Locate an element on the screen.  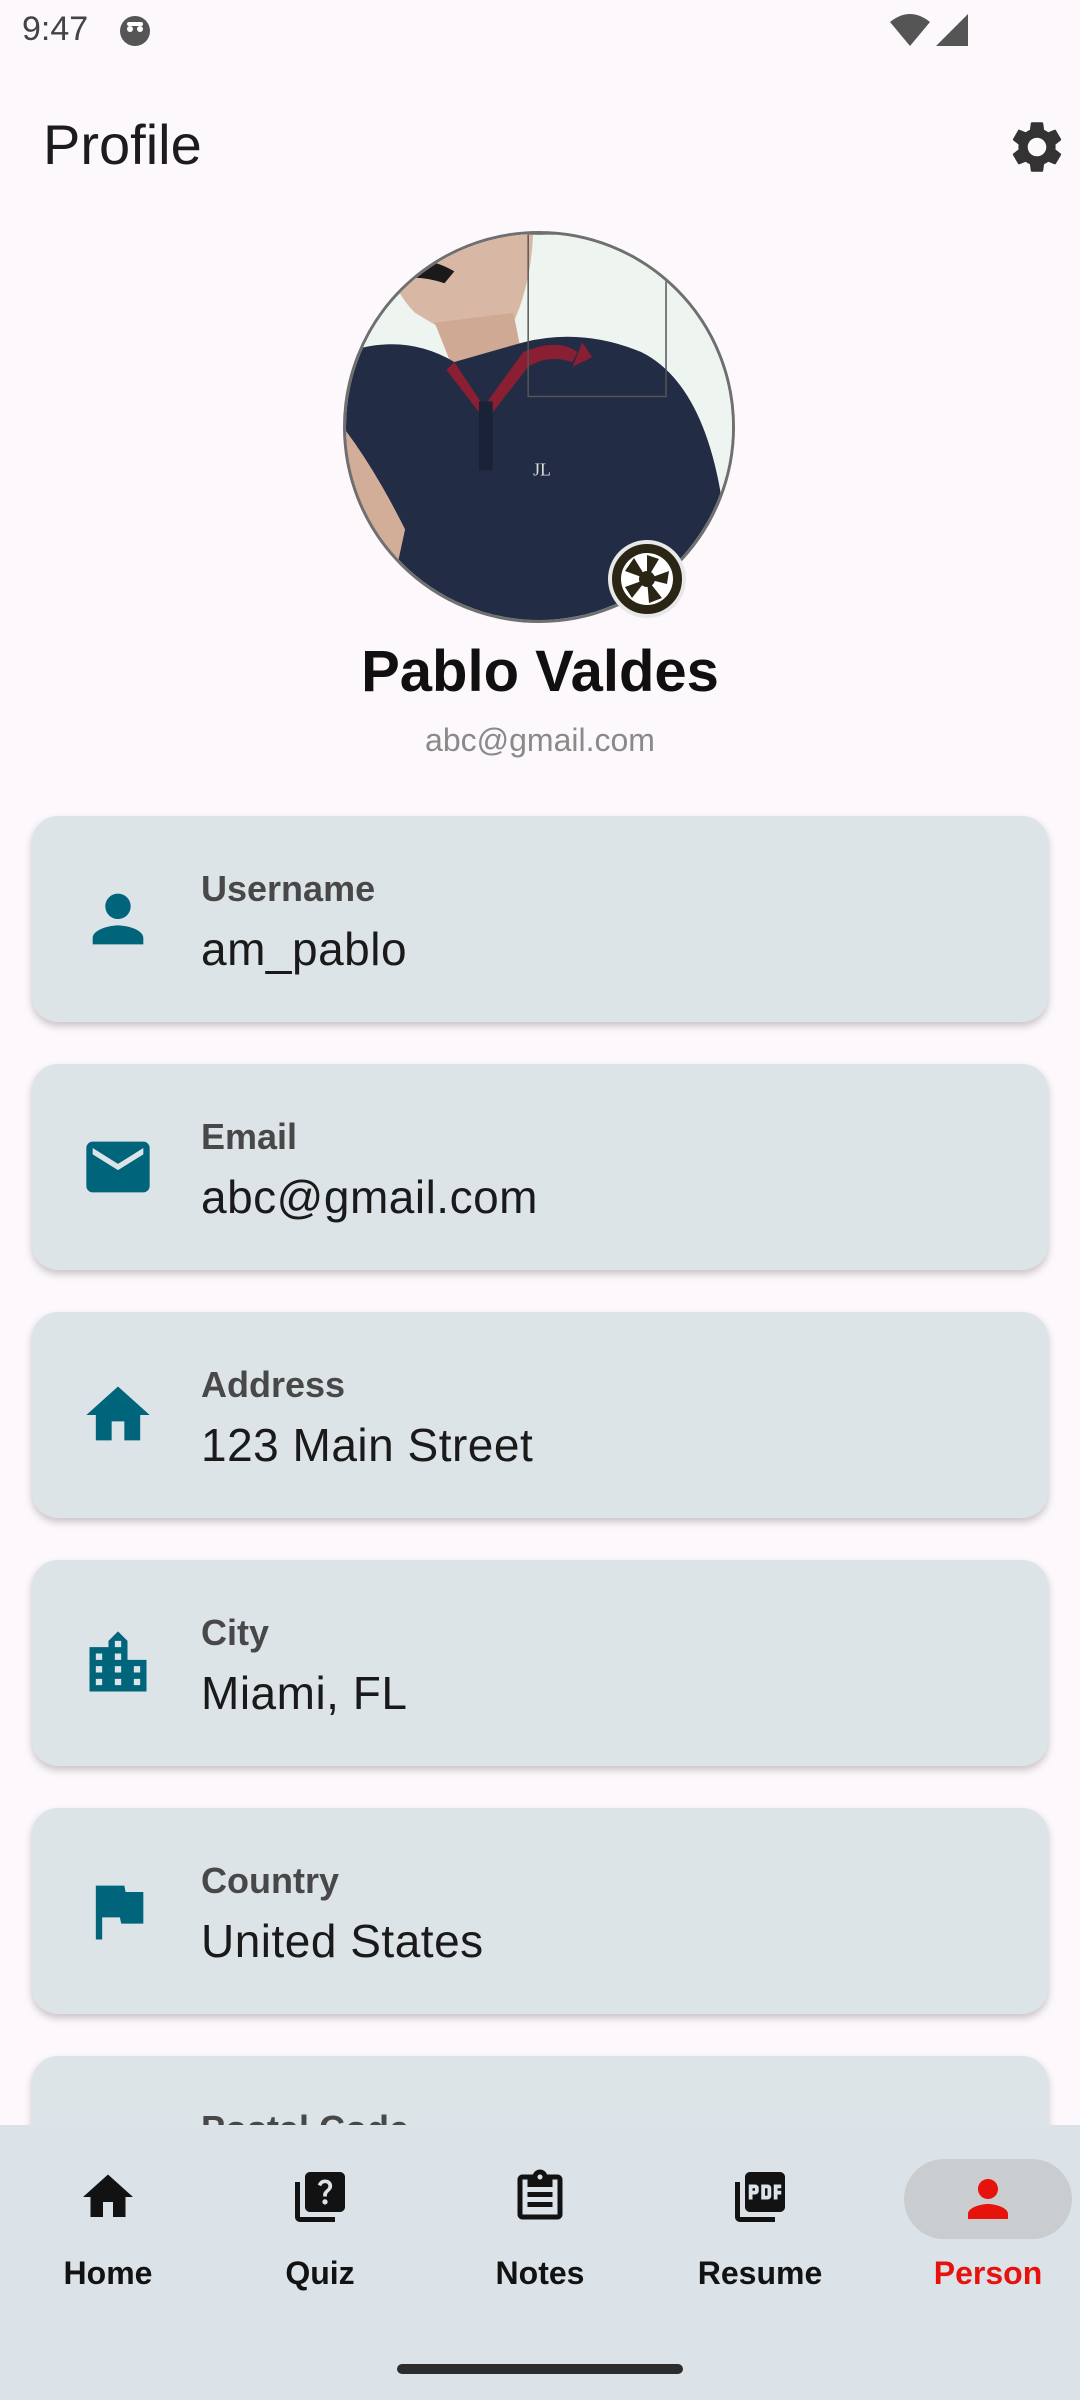
flag-icon is located at coordinates (119, 1912).